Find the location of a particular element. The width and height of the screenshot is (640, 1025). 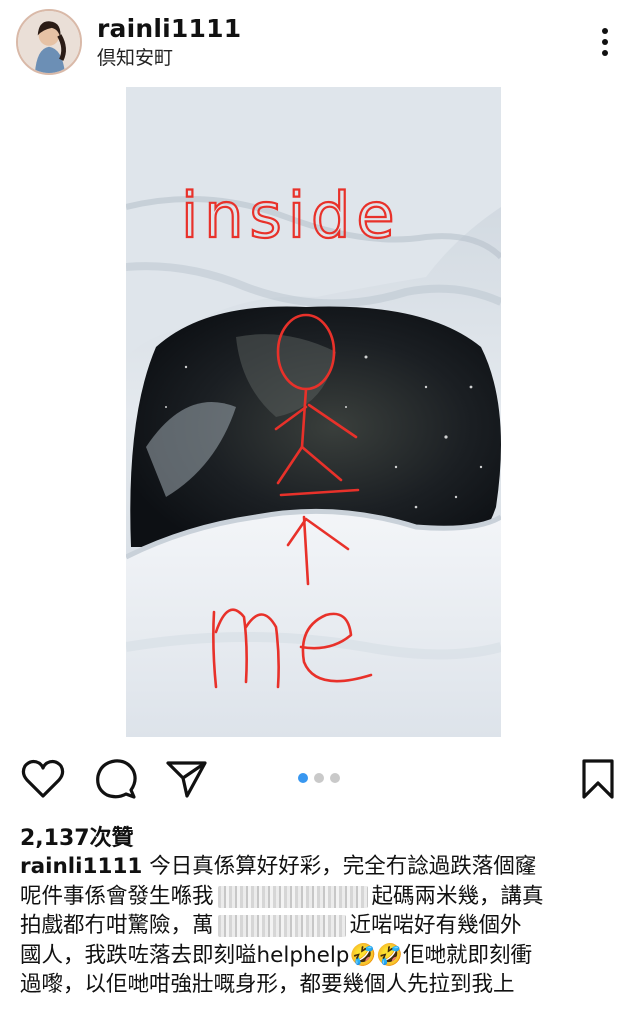

comment-button is located at coordinates (116, 779).